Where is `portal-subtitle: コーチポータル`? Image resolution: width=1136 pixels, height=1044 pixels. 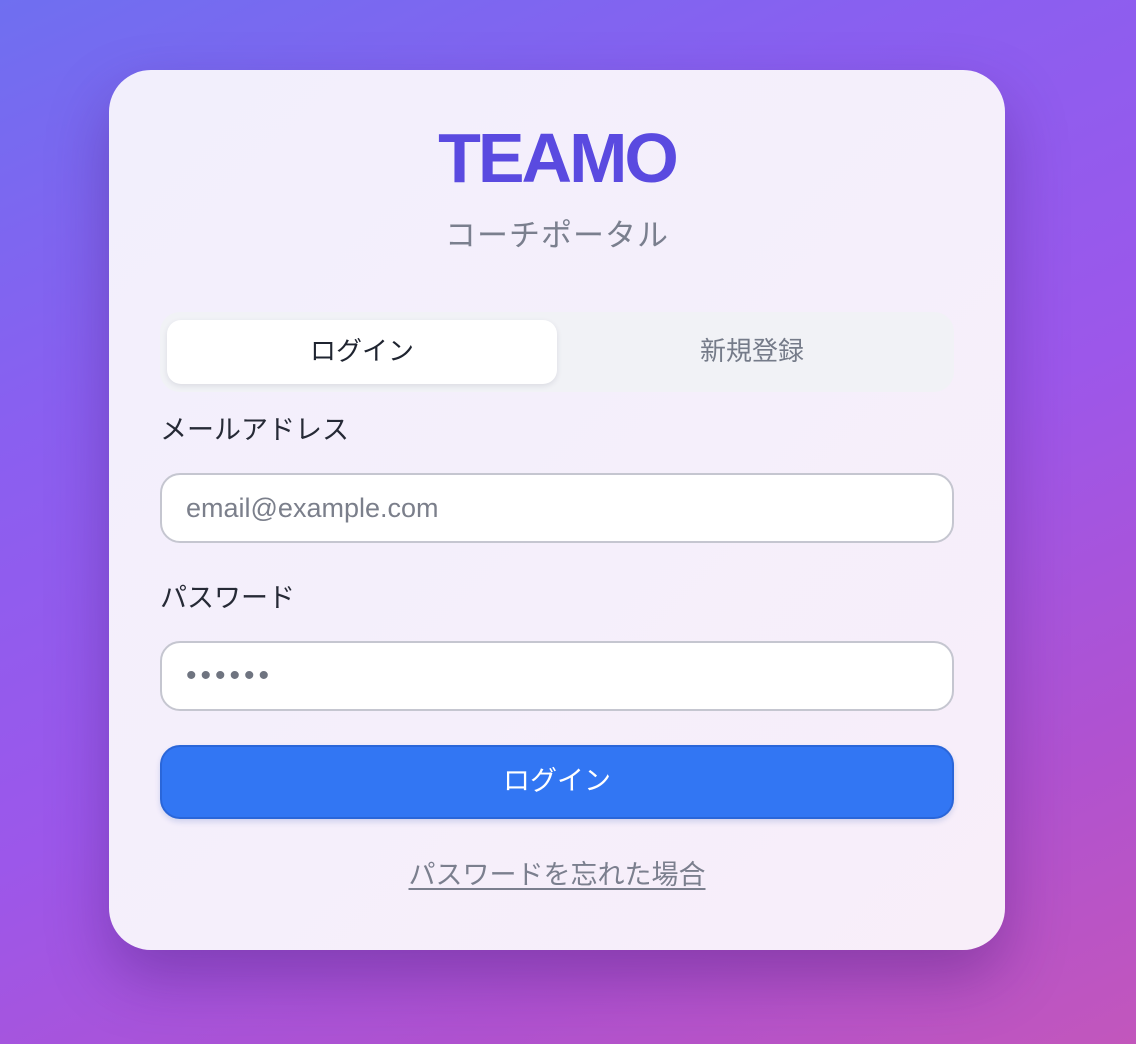 portal-subtitle: コーチポータル is located at coordinates (557, 236).